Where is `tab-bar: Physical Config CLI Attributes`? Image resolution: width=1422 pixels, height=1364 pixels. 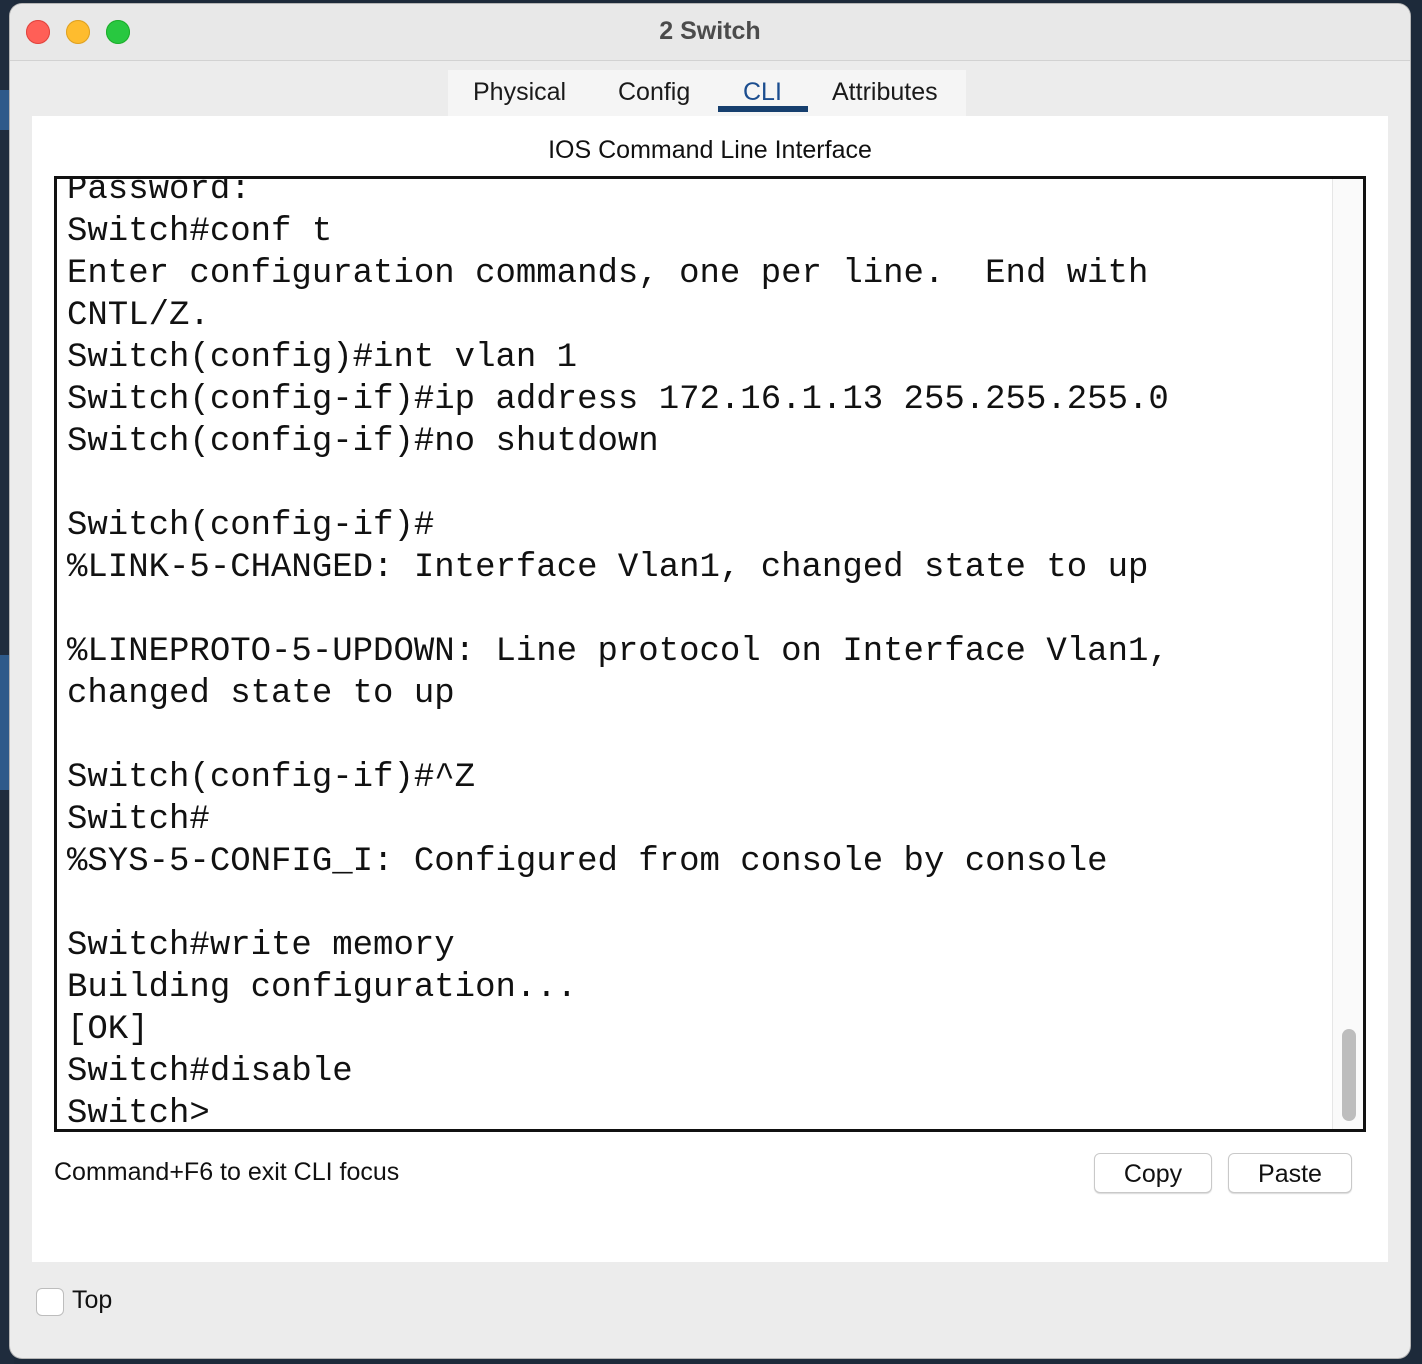
tab-bar: Physical Config CLI Attributes is located at coordinates (707, 95).